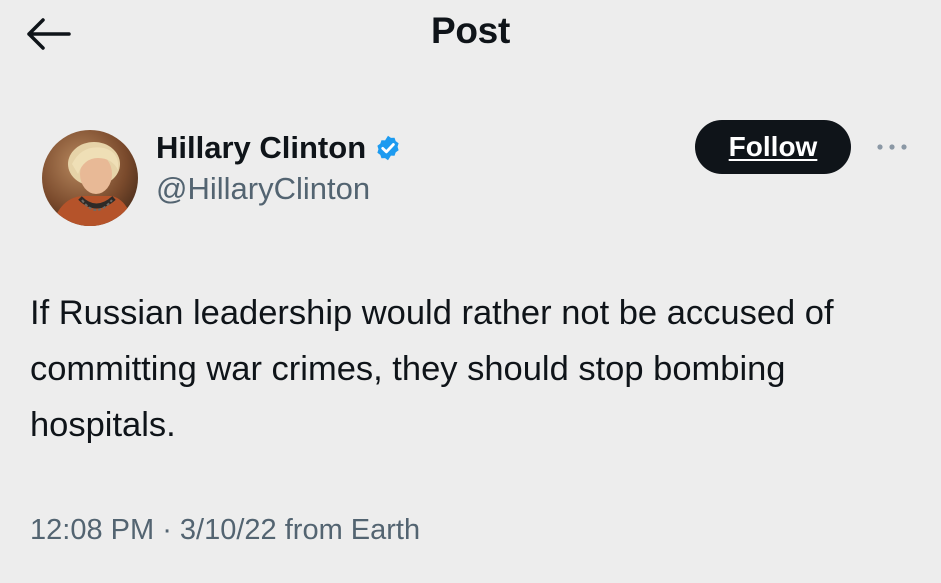 The image size is (941, 583). I want to click on tweet-metadata: 12:08 PM · 3/10/22 from Earth, so click(225, 530).